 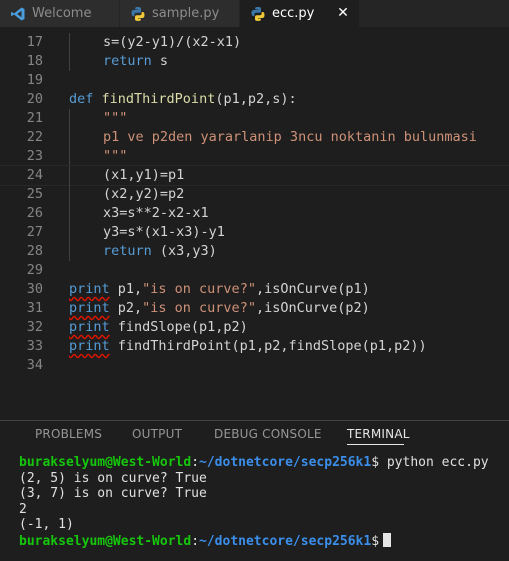 What do you see at coordinates (34, 156) in the screenshot?
I see `line-number: 23` at bounding box center [34, 156].